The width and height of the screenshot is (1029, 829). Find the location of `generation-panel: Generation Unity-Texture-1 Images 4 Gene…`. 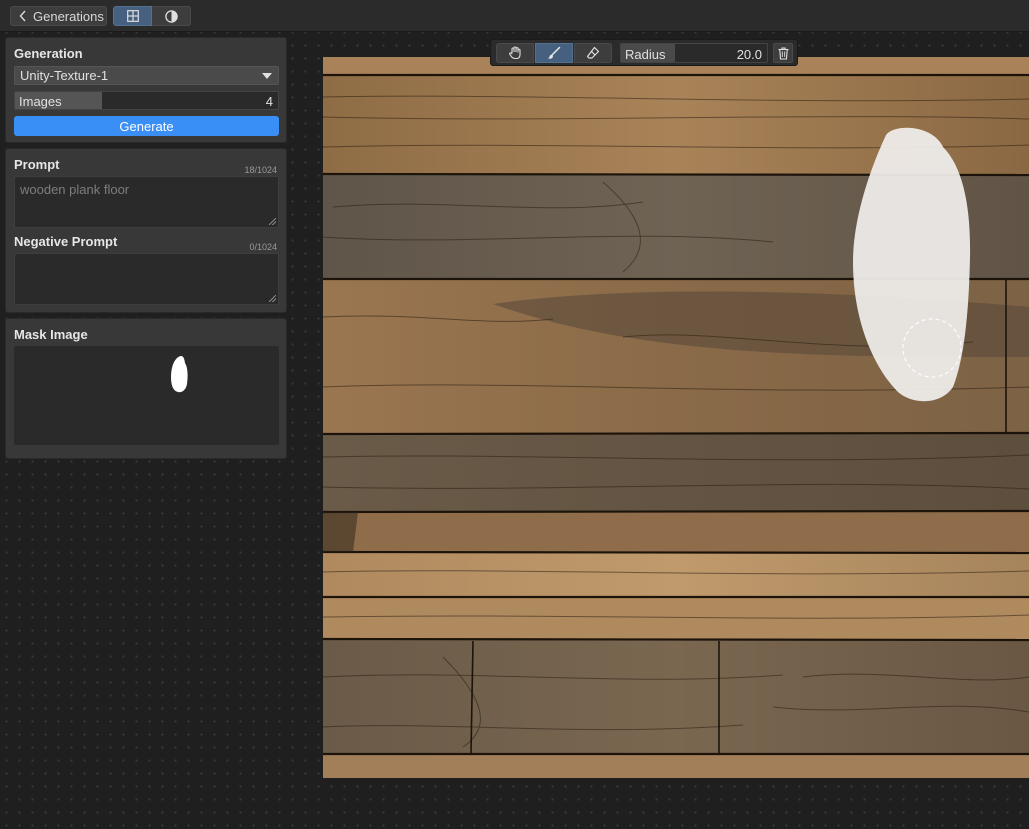

generation-panel: Generation Unity-Texture-1 Images 4 Gene… is located at coordinates (146, 90).